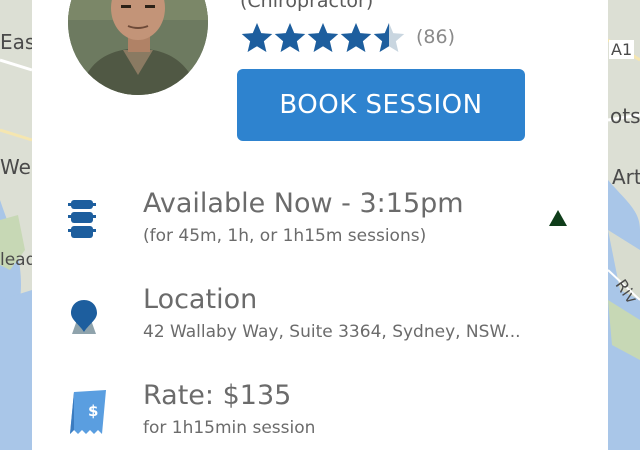 This screenshot has width=640, height=450. I want to click on triangle-up-icon, so click(558, 220).